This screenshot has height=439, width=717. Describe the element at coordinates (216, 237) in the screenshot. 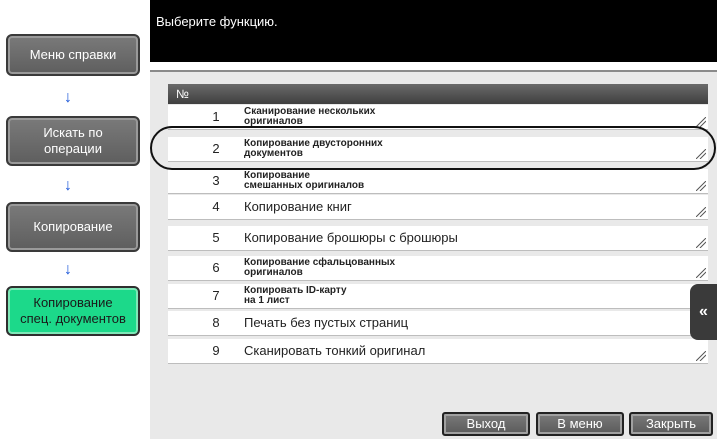

I see `row-number: 5` at that location.